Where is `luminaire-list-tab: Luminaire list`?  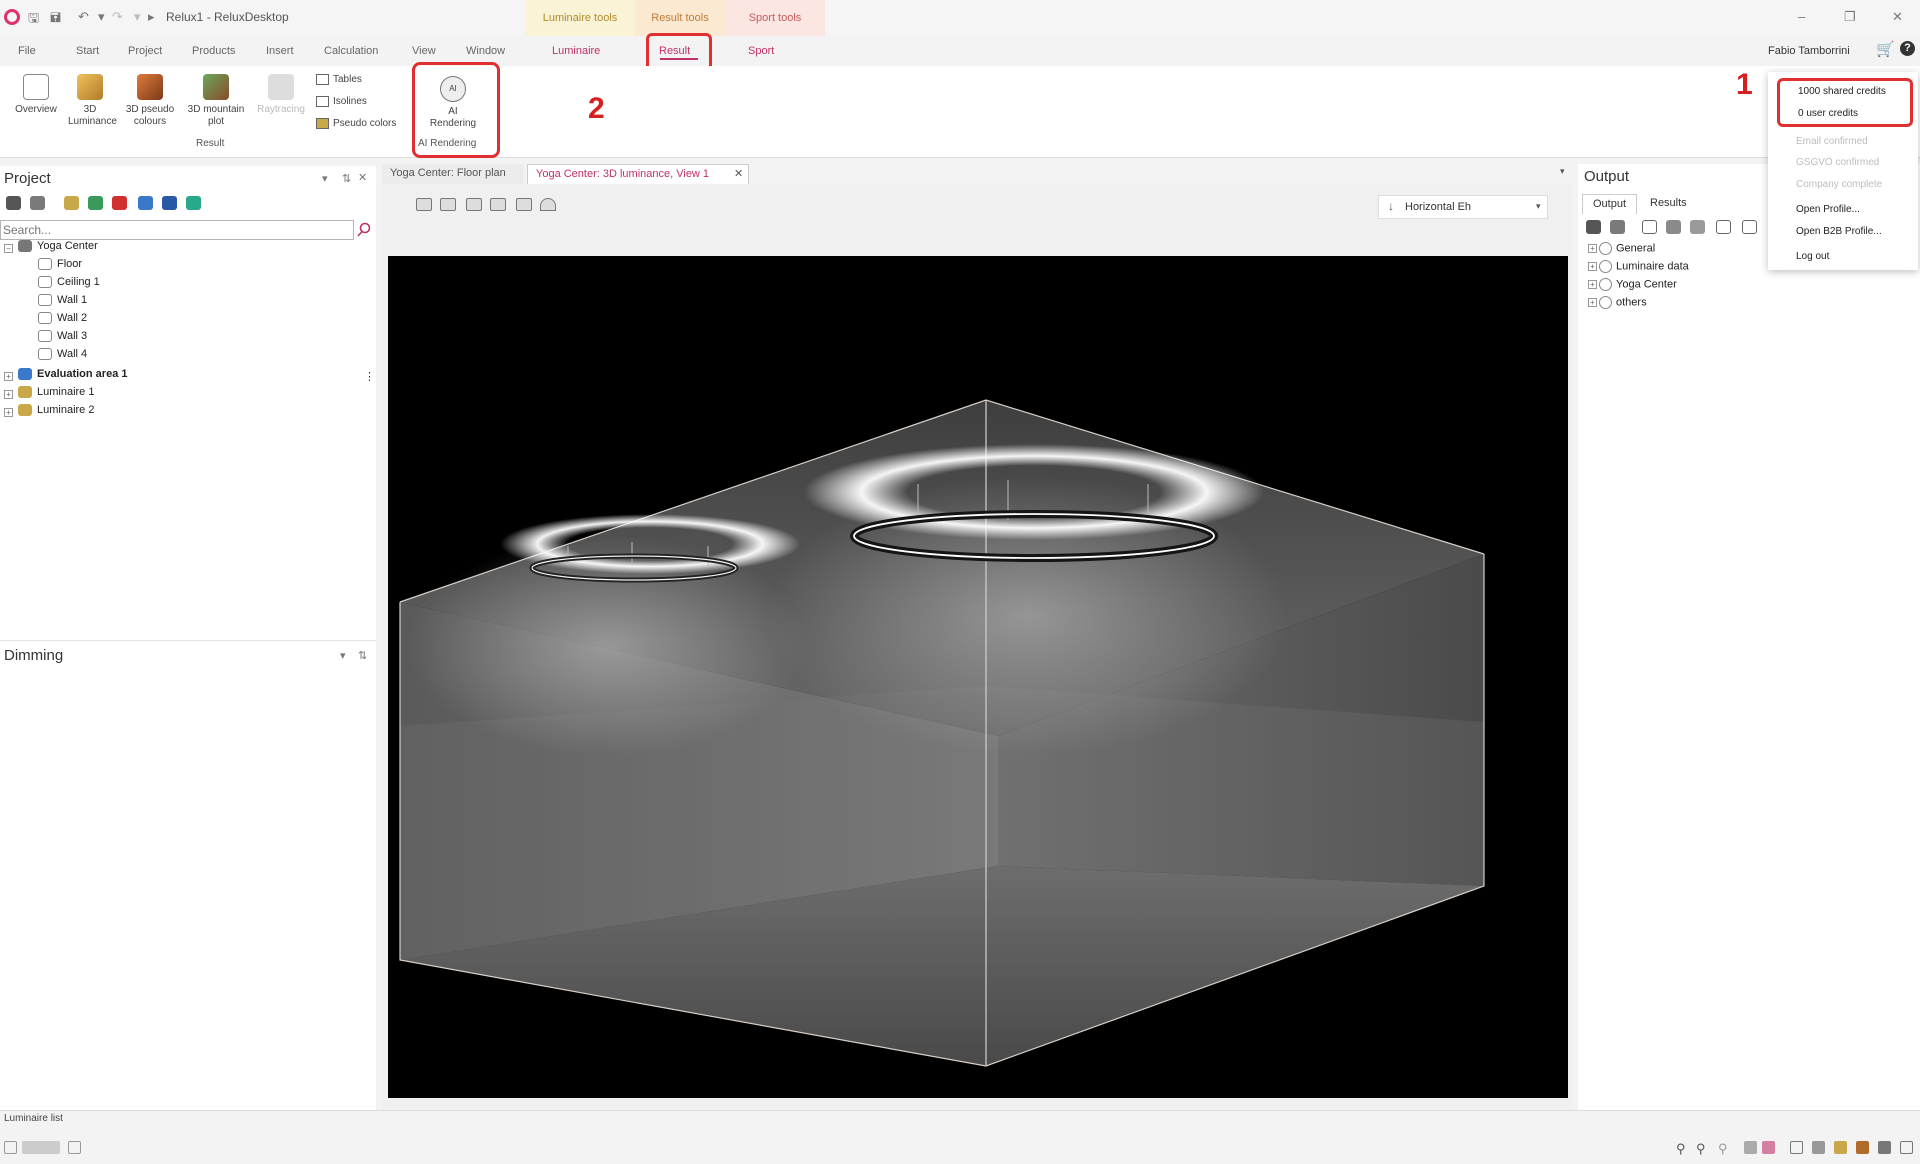 luminaire-list-tab: Luminaire list is located at coordinates (33, 1118).